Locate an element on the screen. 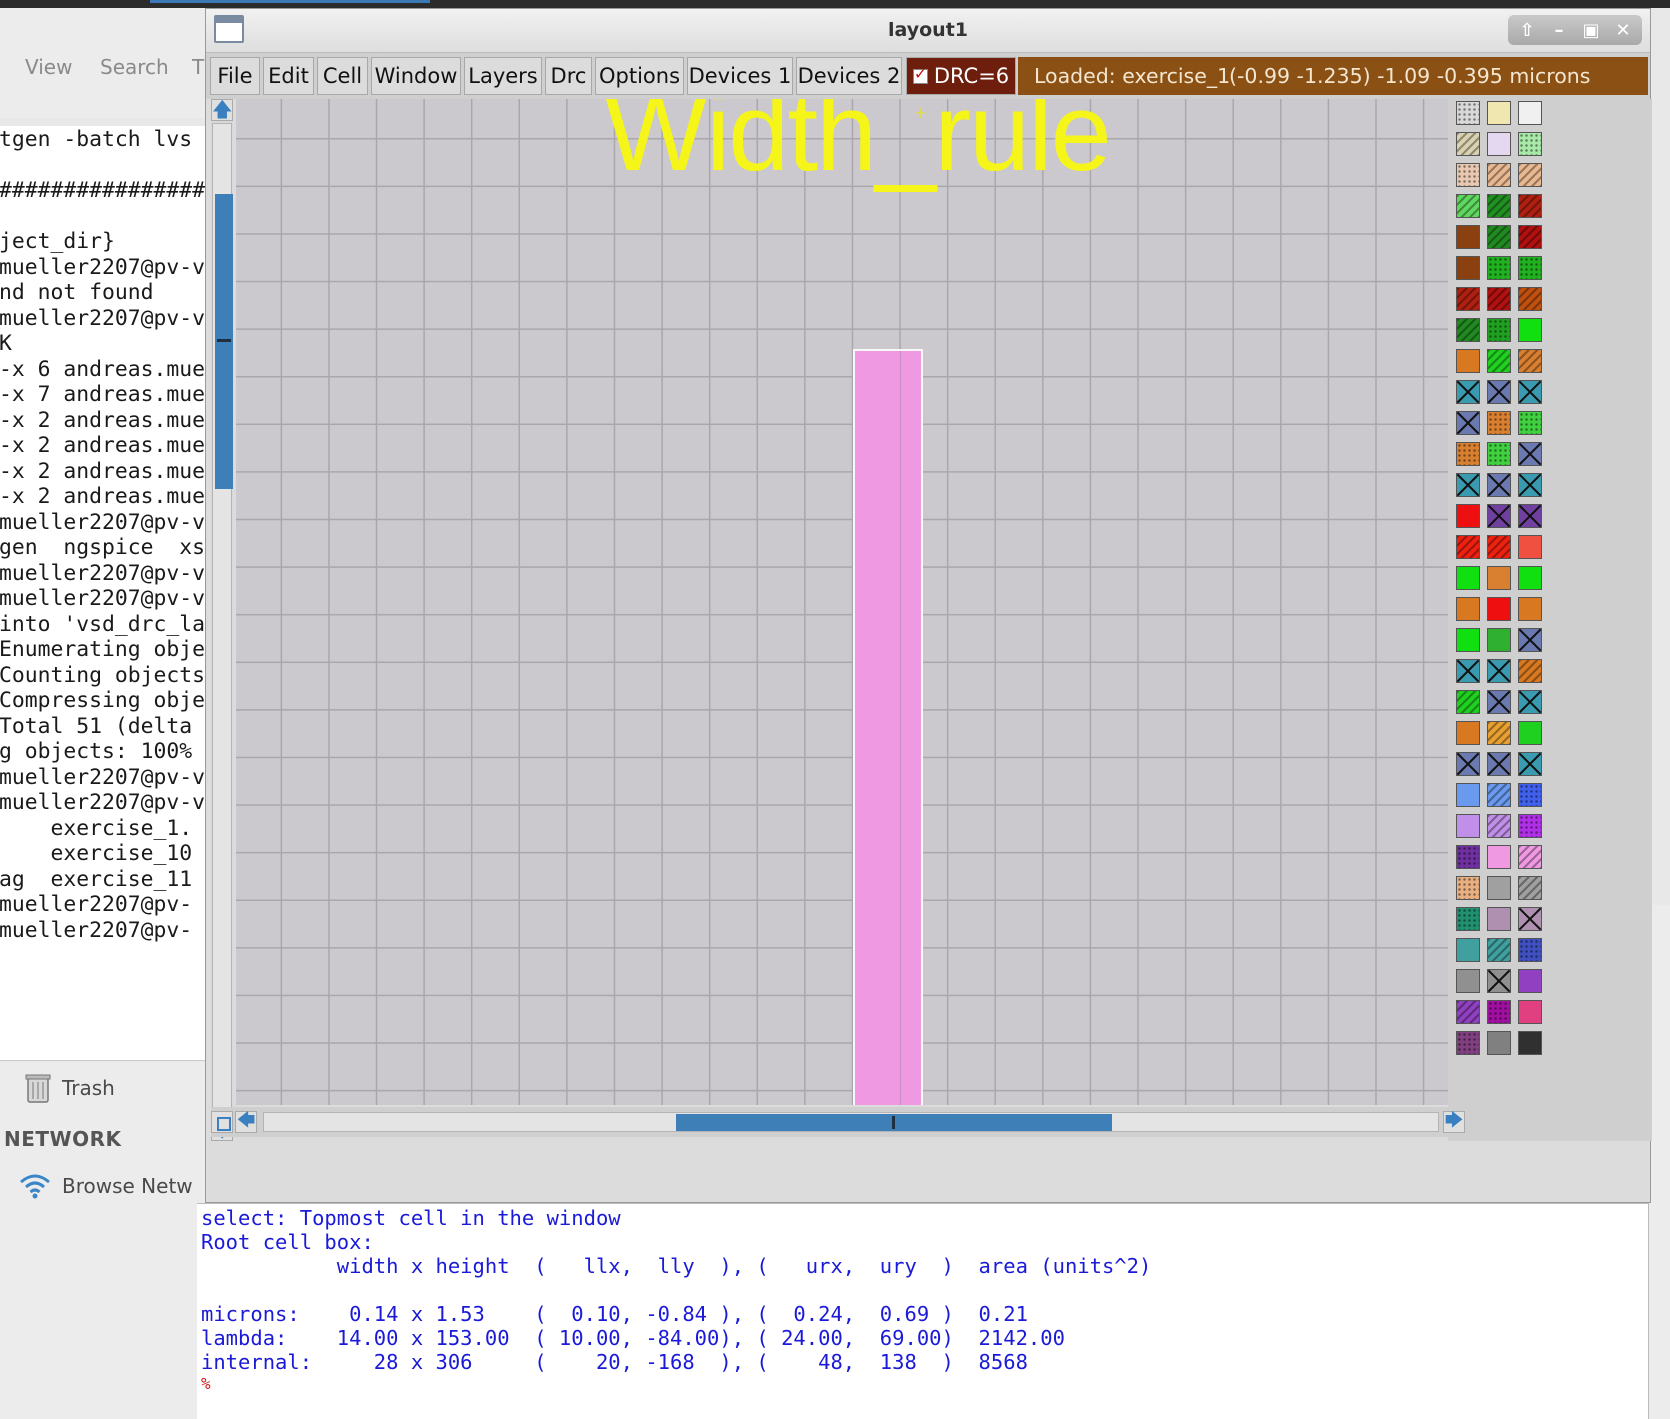 This screenshot has height=1419, width=1670. horizontal-scroll-thumb is located at coordinates (894, 1122).